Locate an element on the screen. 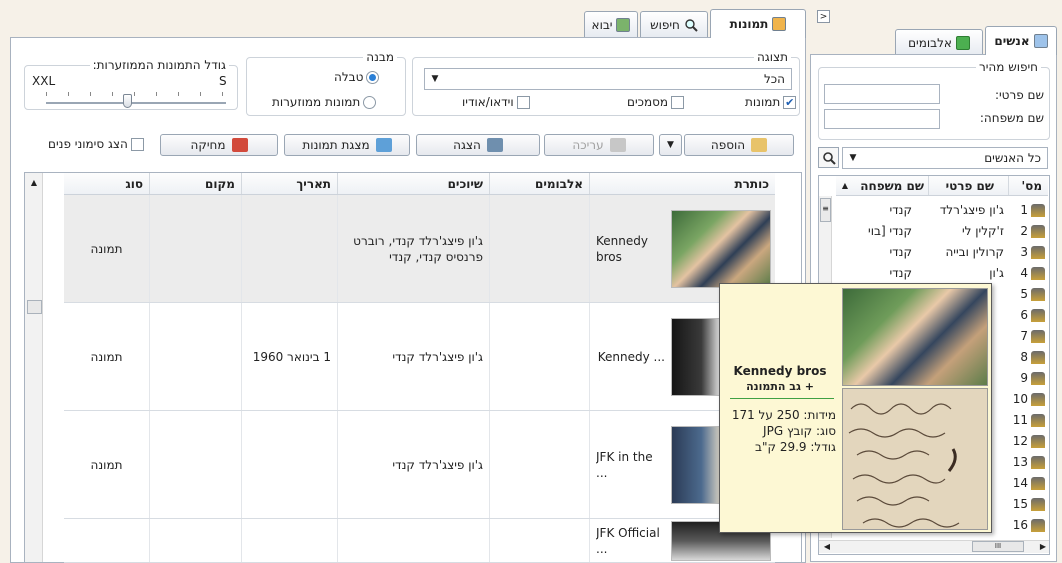  tooltip-subtitle: + גב התמונה is located at coordinates (780, 386).